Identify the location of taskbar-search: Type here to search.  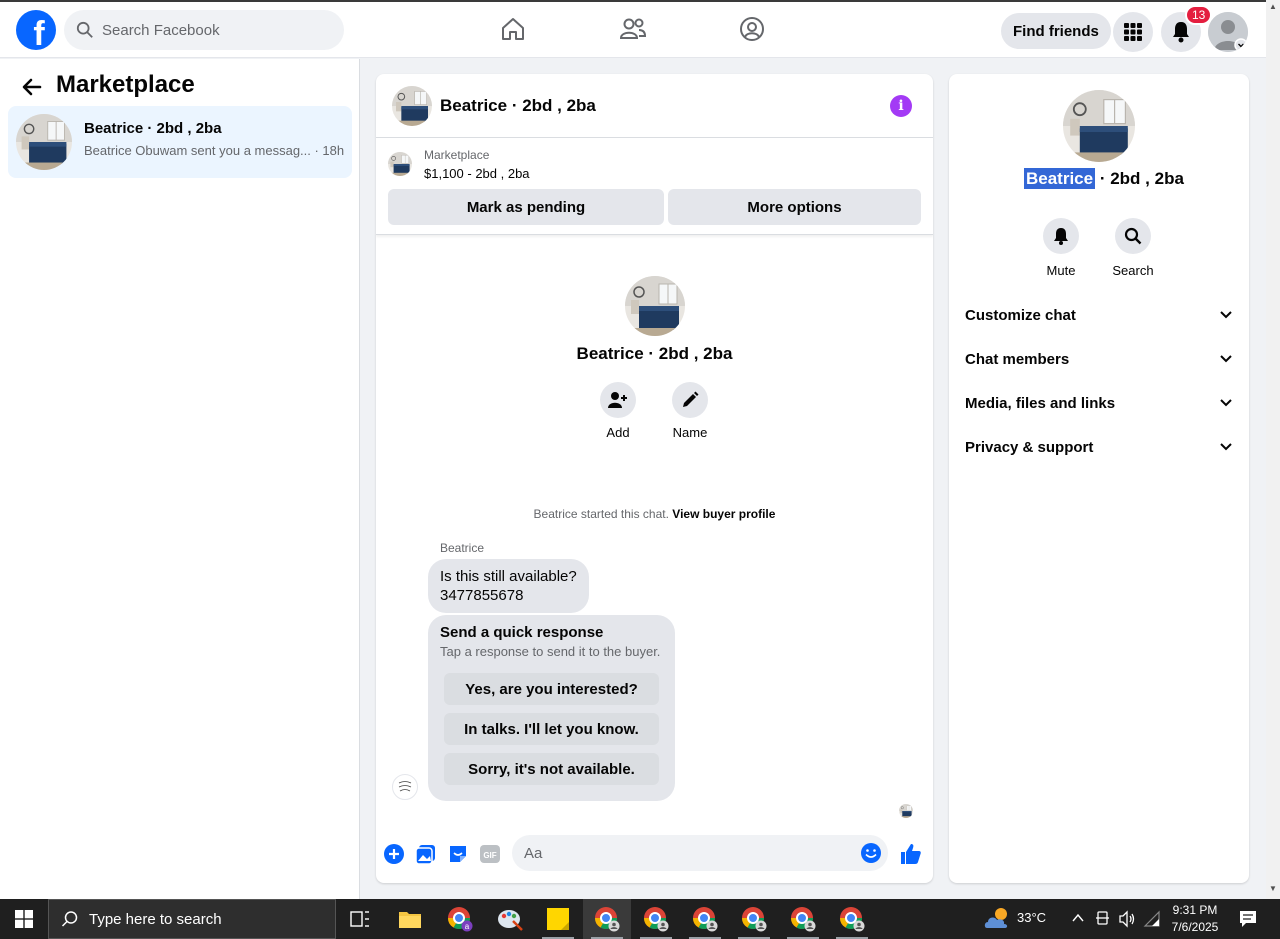
(192, 919).